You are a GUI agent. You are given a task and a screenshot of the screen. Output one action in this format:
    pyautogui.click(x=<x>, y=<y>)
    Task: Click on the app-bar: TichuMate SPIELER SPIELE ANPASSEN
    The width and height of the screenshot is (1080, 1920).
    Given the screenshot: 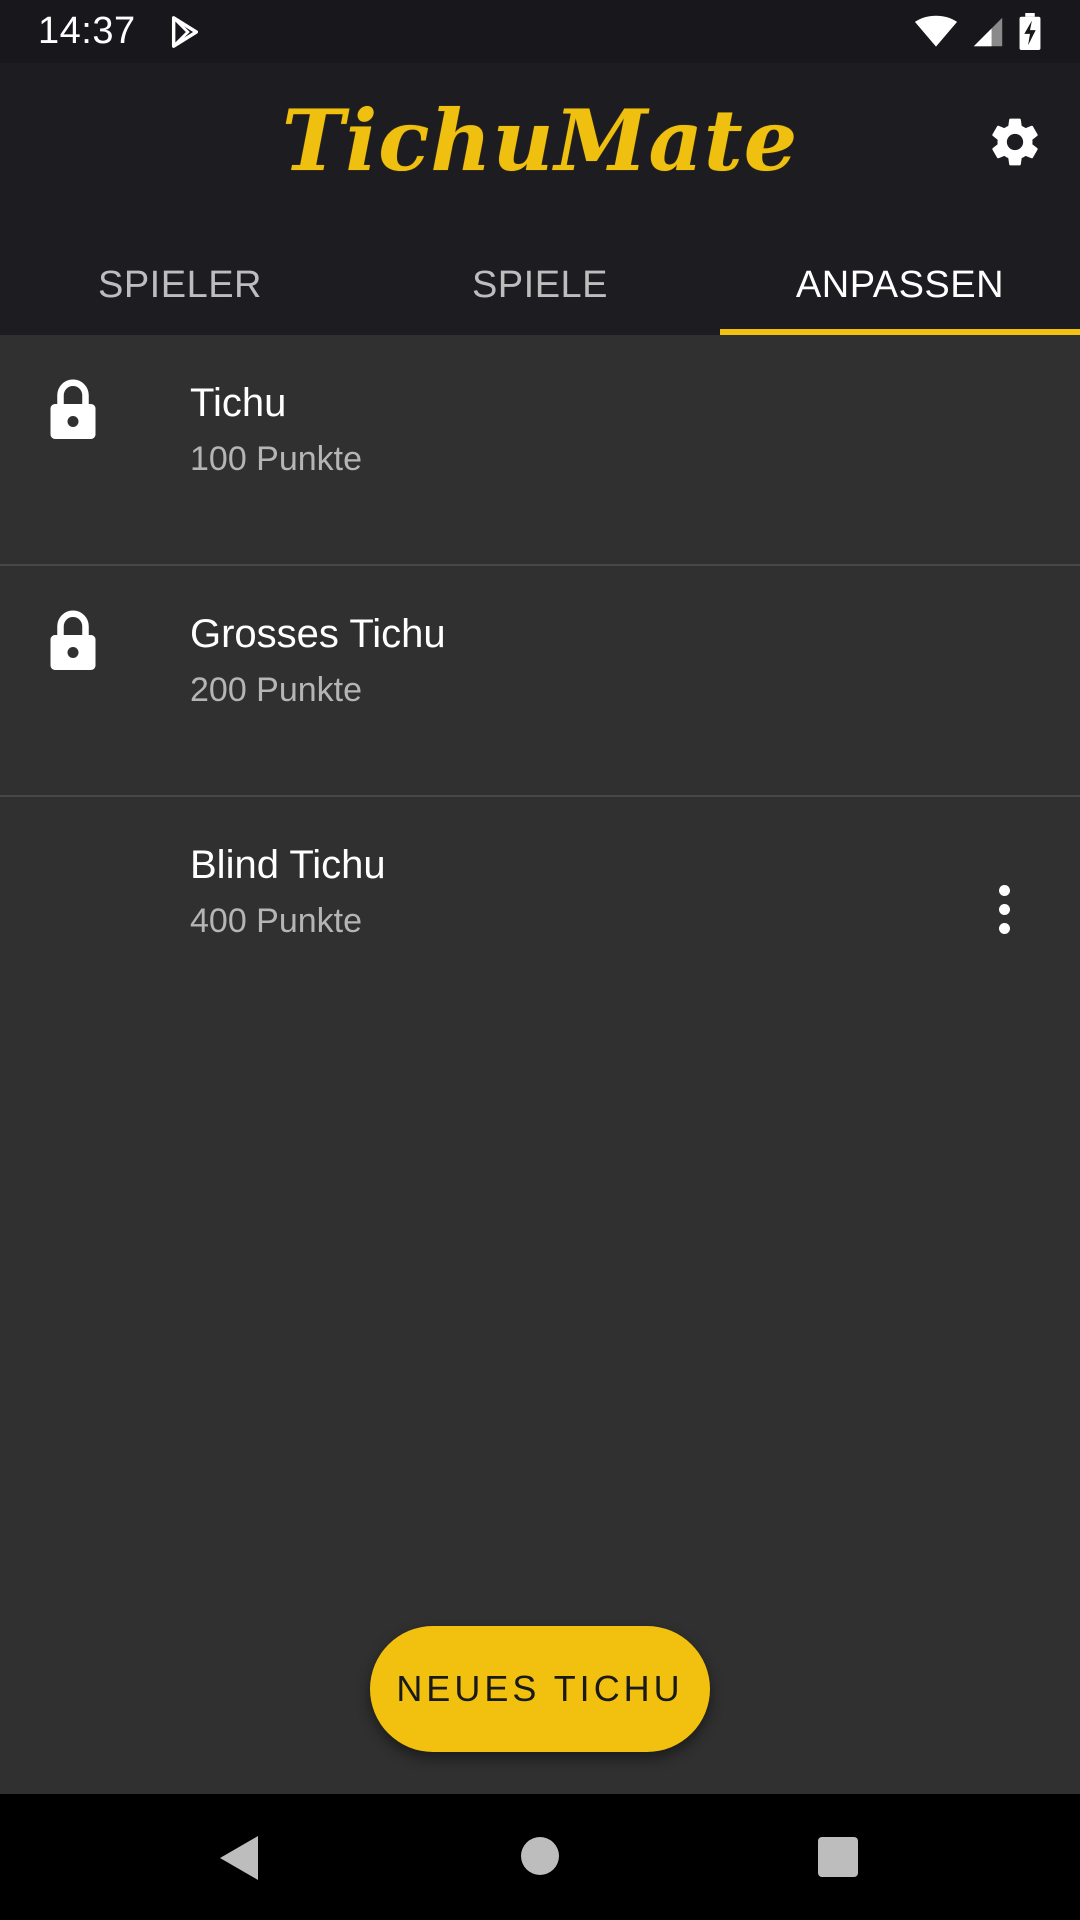 What is the action you would take?
    pyautogui.click(x=540, y=199)
    